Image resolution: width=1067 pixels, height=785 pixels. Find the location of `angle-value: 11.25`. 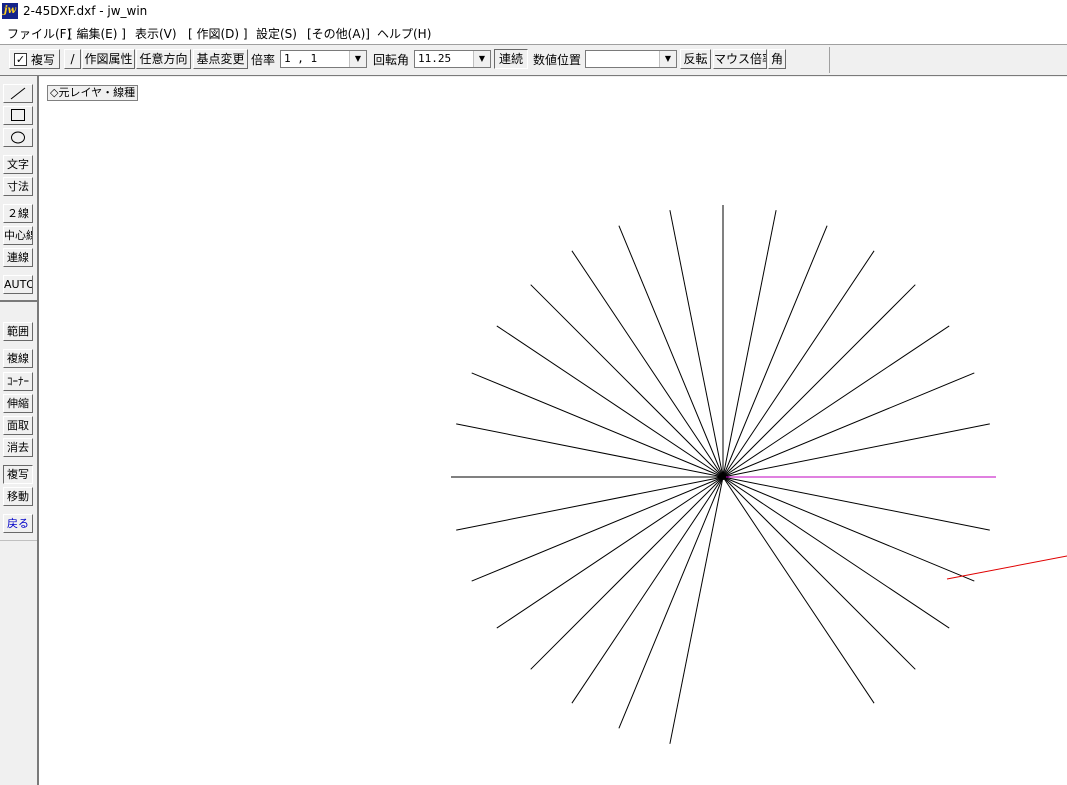

angle-value: 11.25 is located at coordinates (435, 58).